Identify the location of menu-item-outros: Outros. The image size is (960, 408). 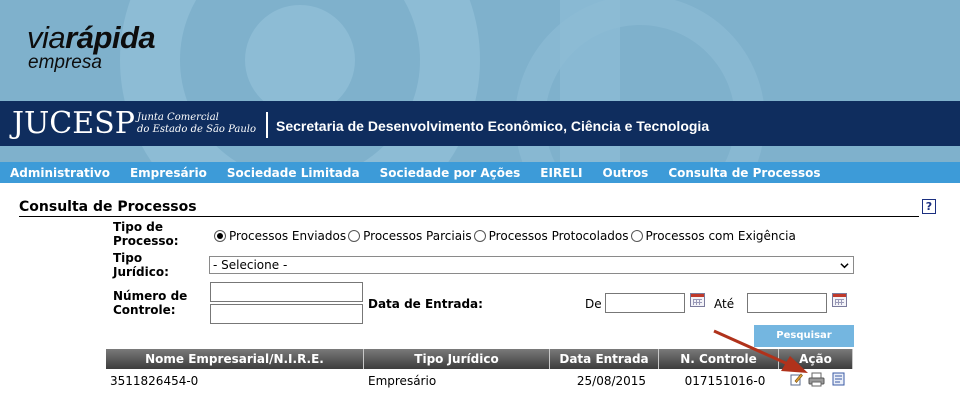
(626, 173).